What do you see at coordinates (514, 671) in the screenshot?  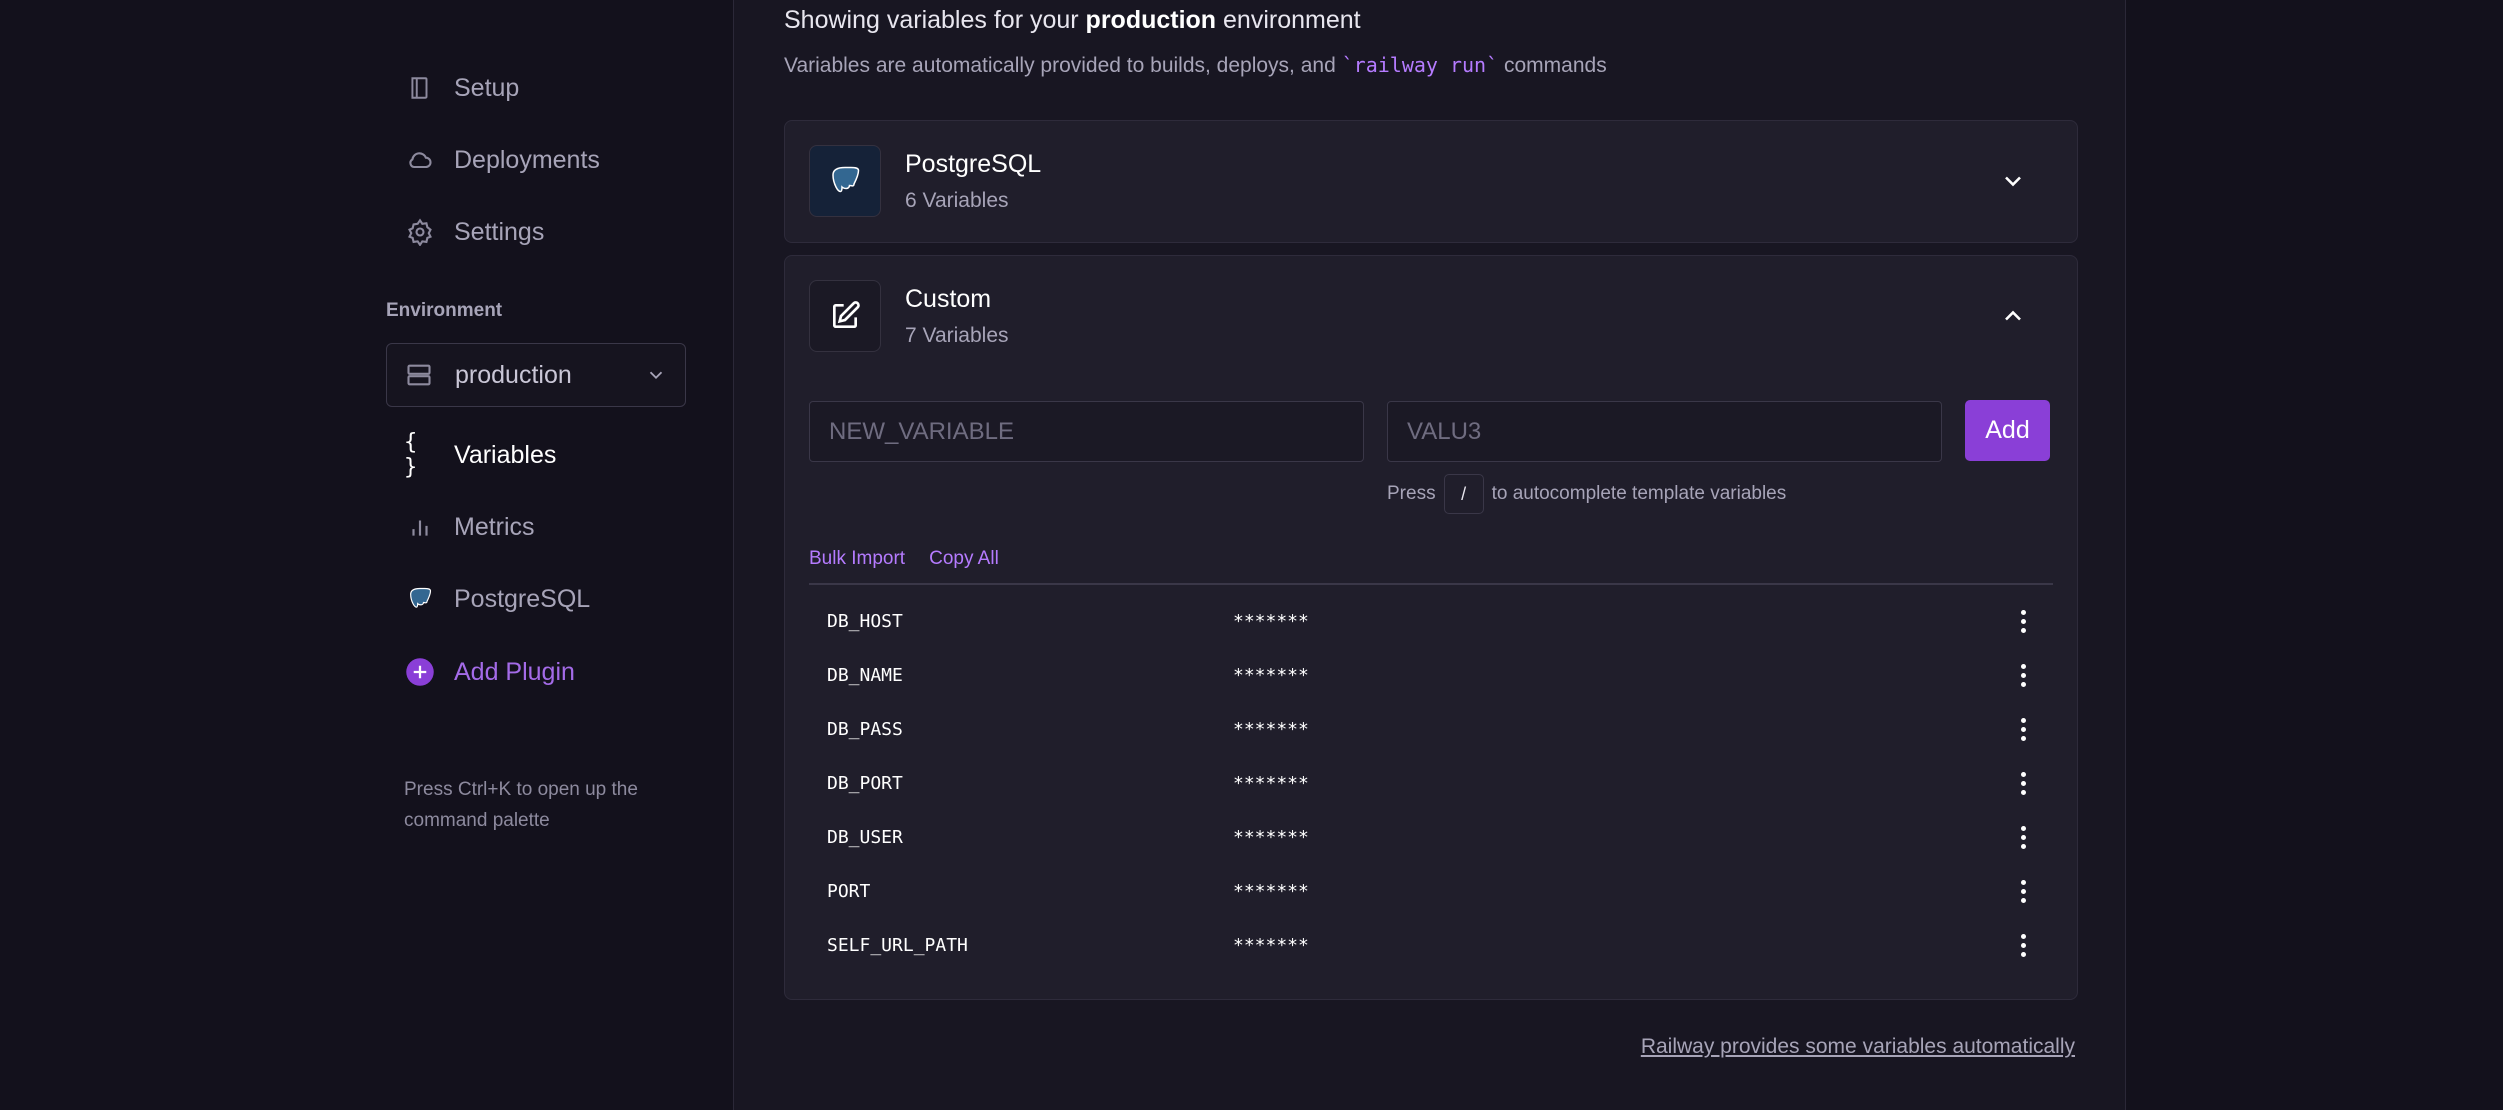 I see `add-plugin-label: Add Plugin` at bounding box center [514, 671].